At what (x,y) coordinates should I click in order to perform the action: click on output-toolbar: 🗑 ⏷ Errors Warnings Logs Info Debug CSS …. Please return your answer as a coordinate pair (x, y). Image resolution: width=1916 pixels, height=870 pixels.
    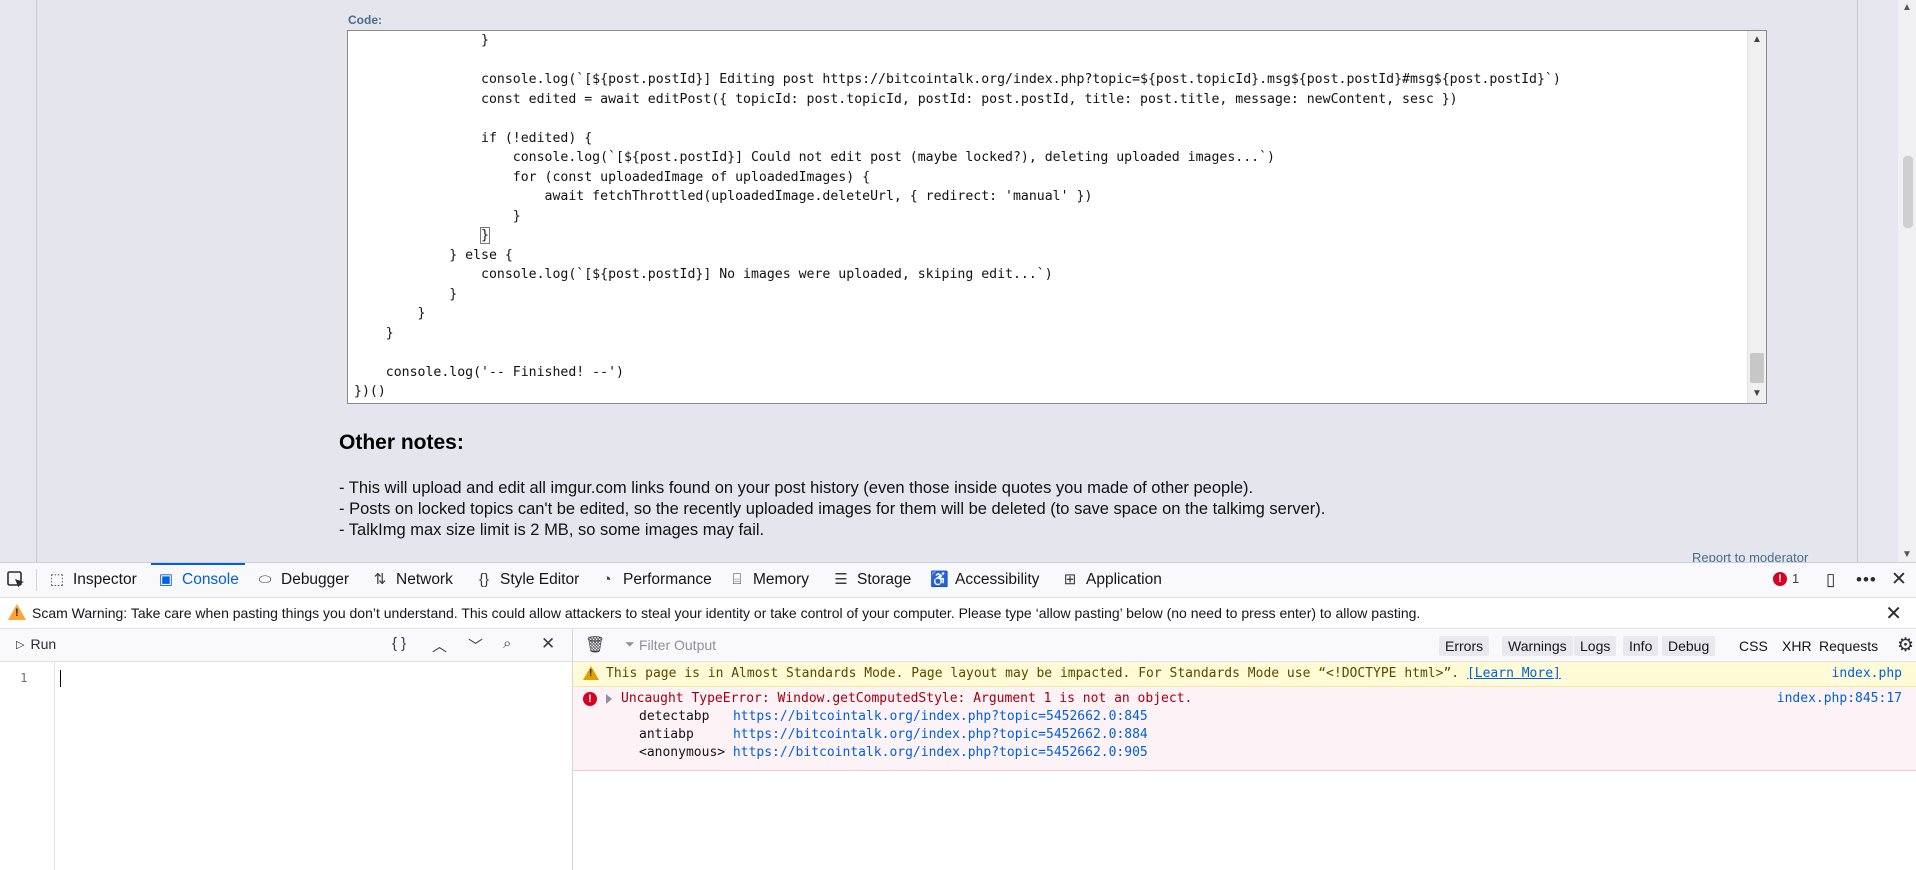
    Looking at the image, I should click on (1244, 645).